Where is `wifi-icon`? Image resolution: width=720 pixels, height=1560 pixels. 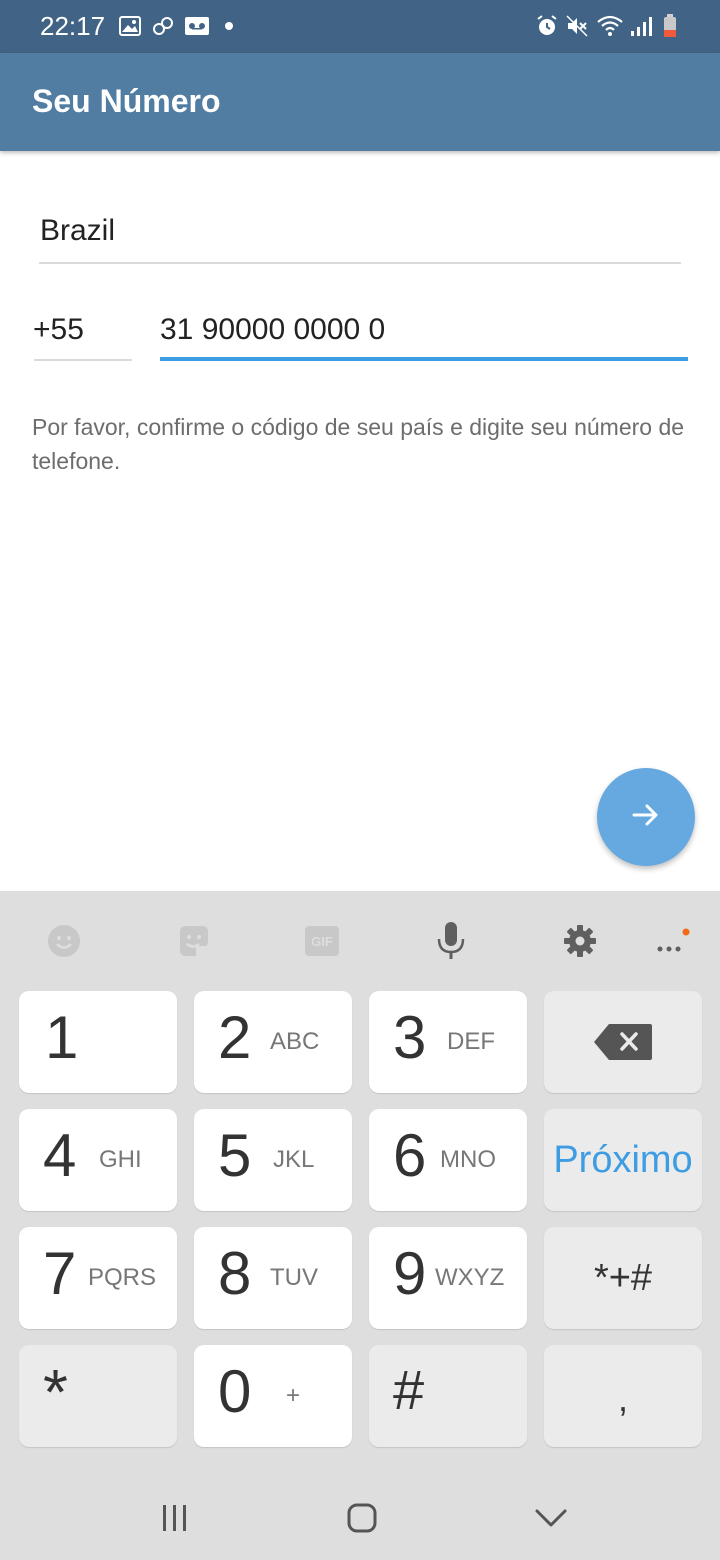 wifi-icon is located at coordinates (610, 26).